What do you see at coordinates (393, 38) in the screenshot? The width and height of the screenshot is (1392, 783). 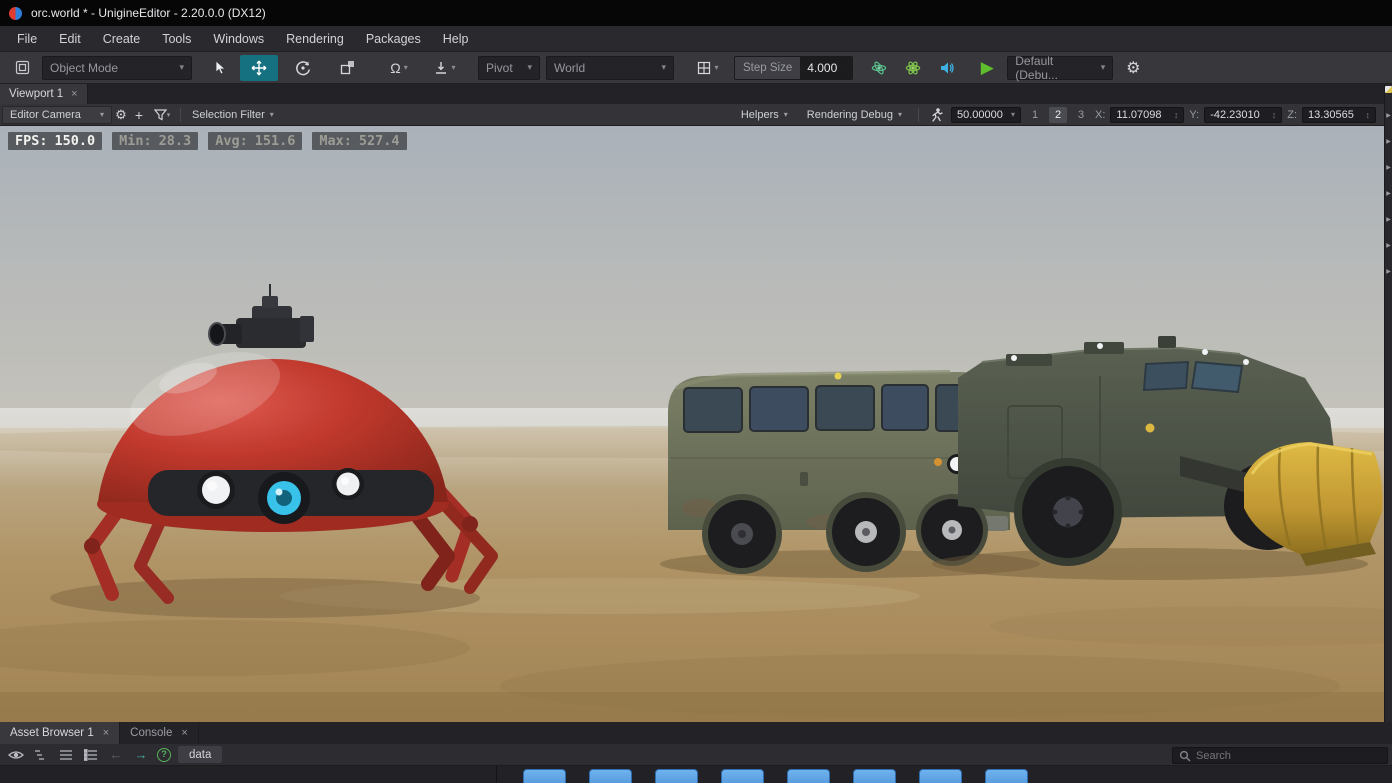 I see `menu-packages: Packages` at bounding box center [393, 38].